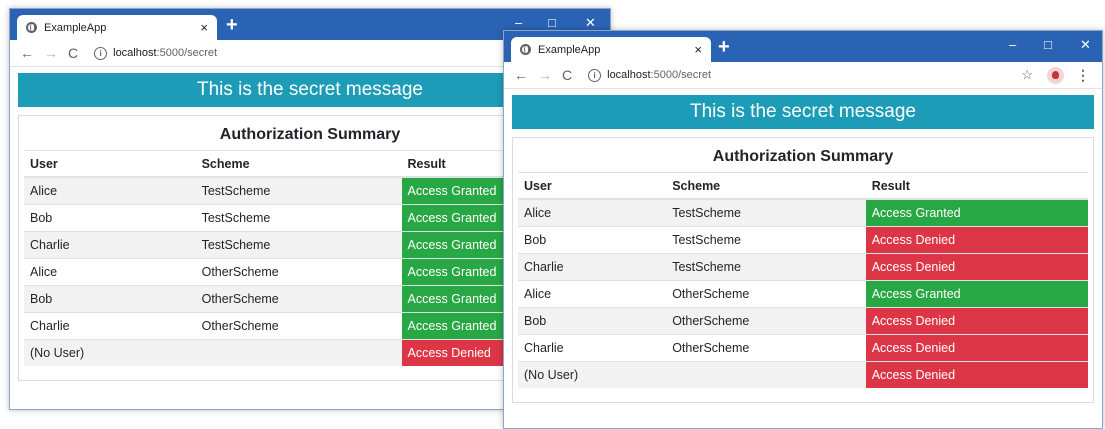  Describe the element at coordinates (1055, 75) in the screenshot. I see `profile-avatar` at that location.